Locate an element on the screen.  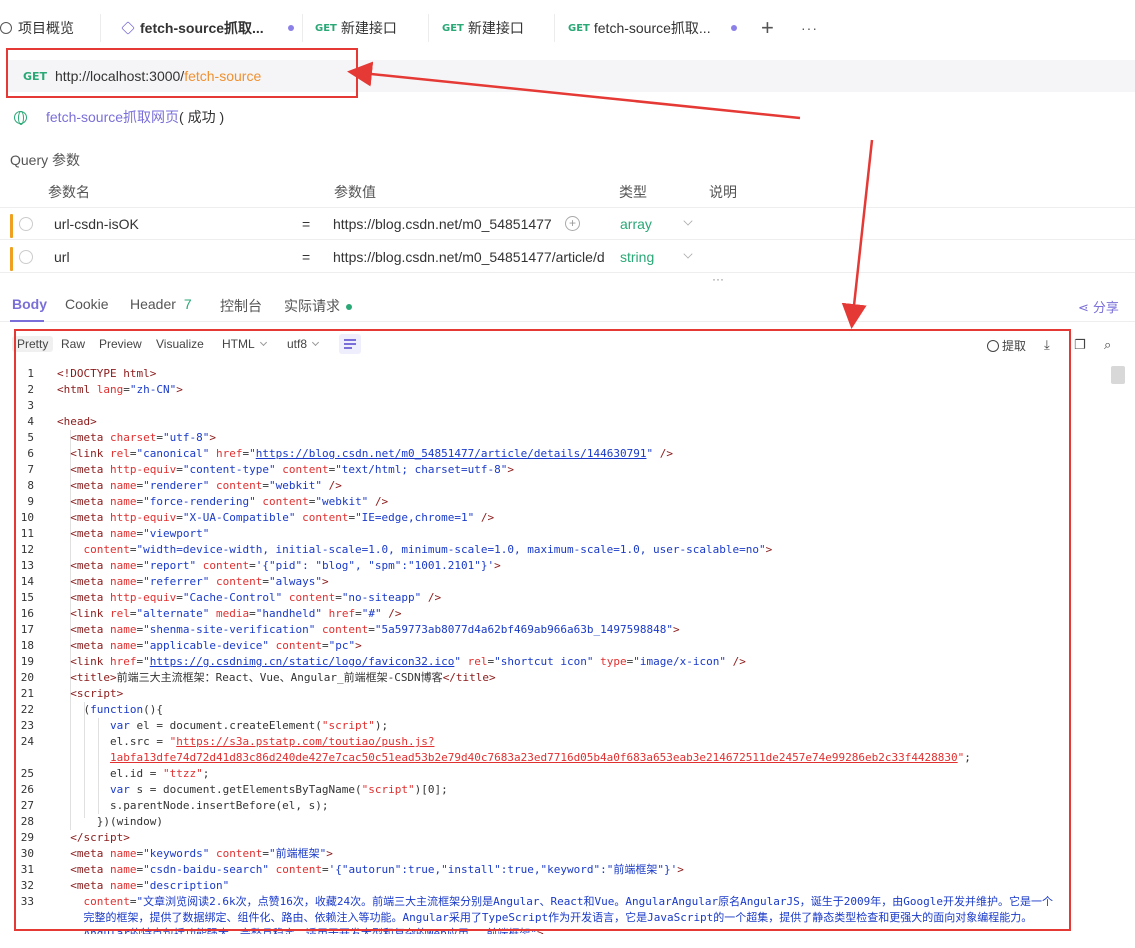
annotation-arrows is located at coordinates (610, 195).